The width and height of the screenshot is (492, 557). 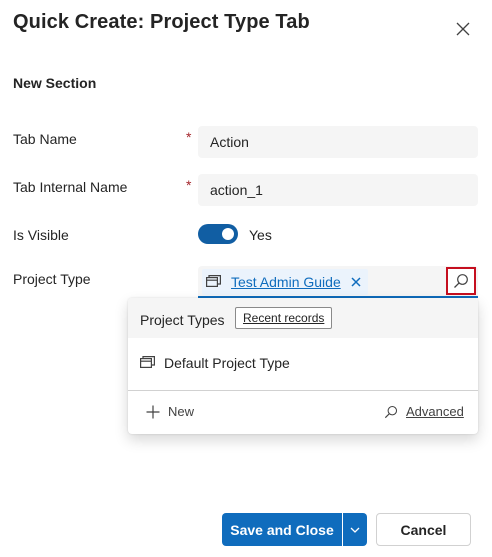 What do you see at coordinates (260, 235) in the screenshot?
I see `is-visible-value-label: Yes` at bounding box center [260, 235].